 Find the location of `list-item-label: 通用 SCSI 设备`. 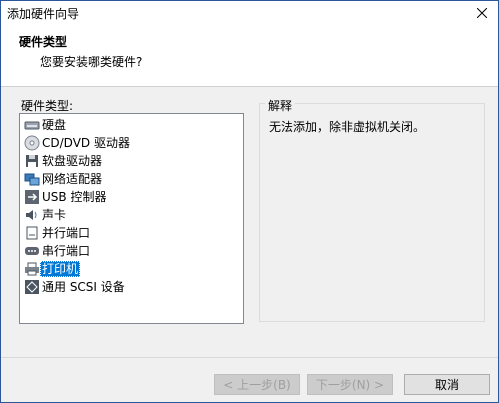

list-item-label: 通用 SCSI 设备 is located at coordinates (83, 287).